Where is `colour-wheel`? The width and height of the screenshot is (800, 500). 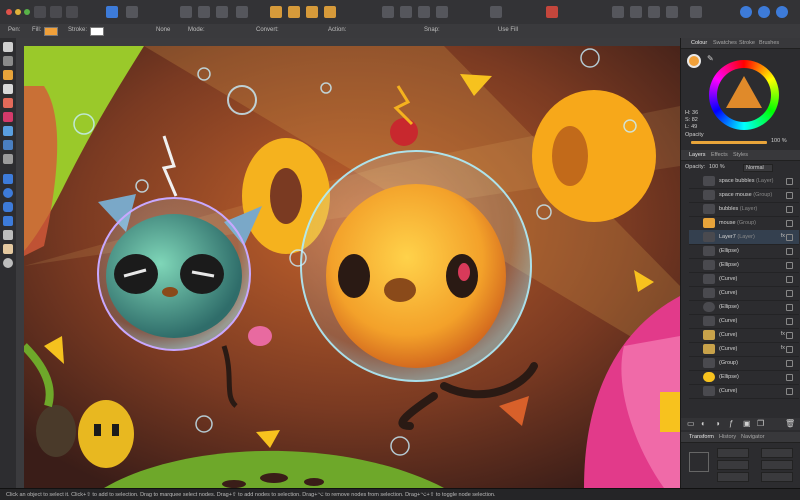
colour-wheel is located at coordinates (744, 95).